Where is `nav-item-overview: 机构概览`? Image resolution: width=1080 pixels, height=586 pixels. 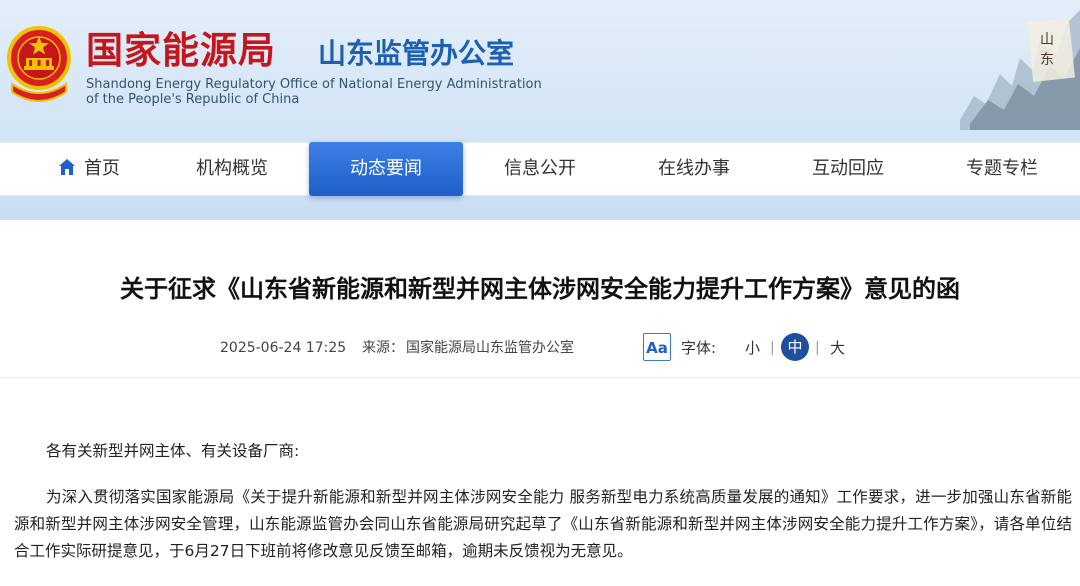
nav-item-overview: 机构概览 is located at coordinates (232, 169).